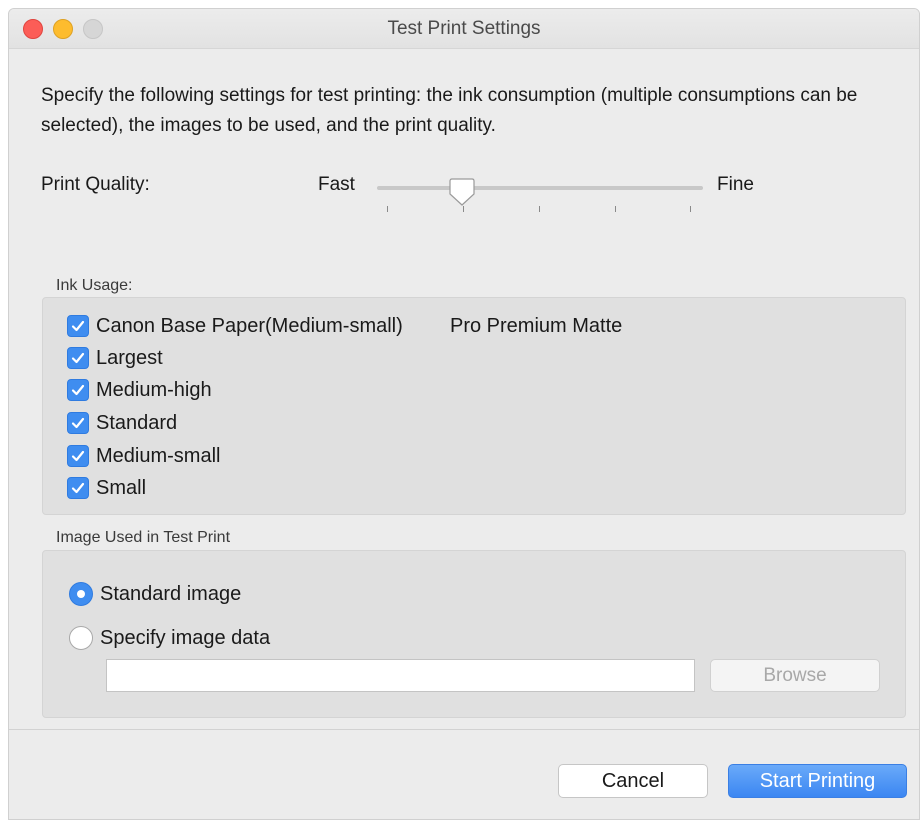 This screenshot has height=821, width=923. What do you see at coordinates (81, 638) in the screenshot?
I see `radio-unselected` at bounding box center [81, 638].